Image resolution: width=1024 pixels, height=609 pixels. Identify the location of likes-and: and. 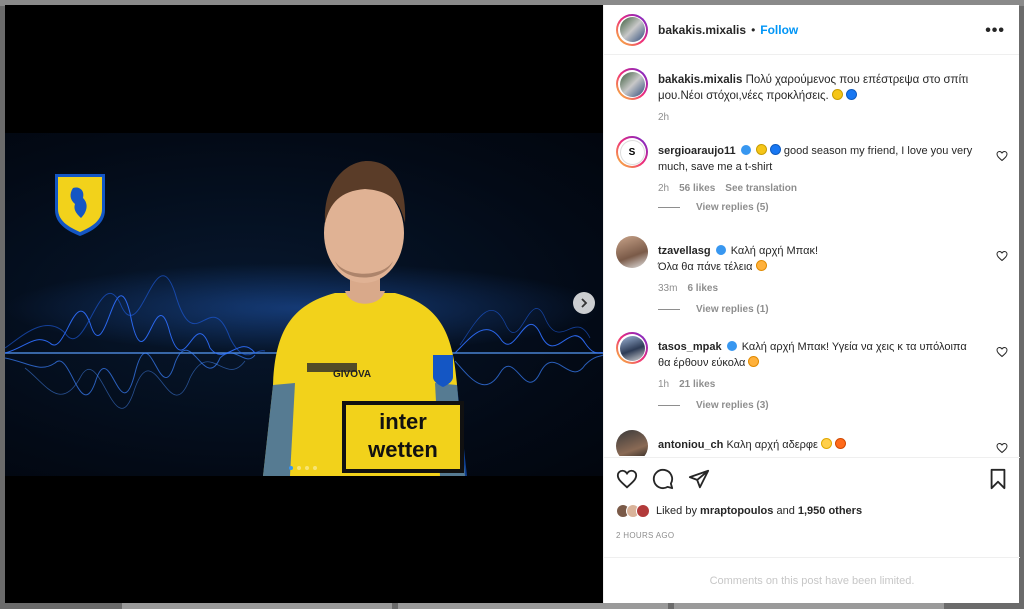
(785, 511).